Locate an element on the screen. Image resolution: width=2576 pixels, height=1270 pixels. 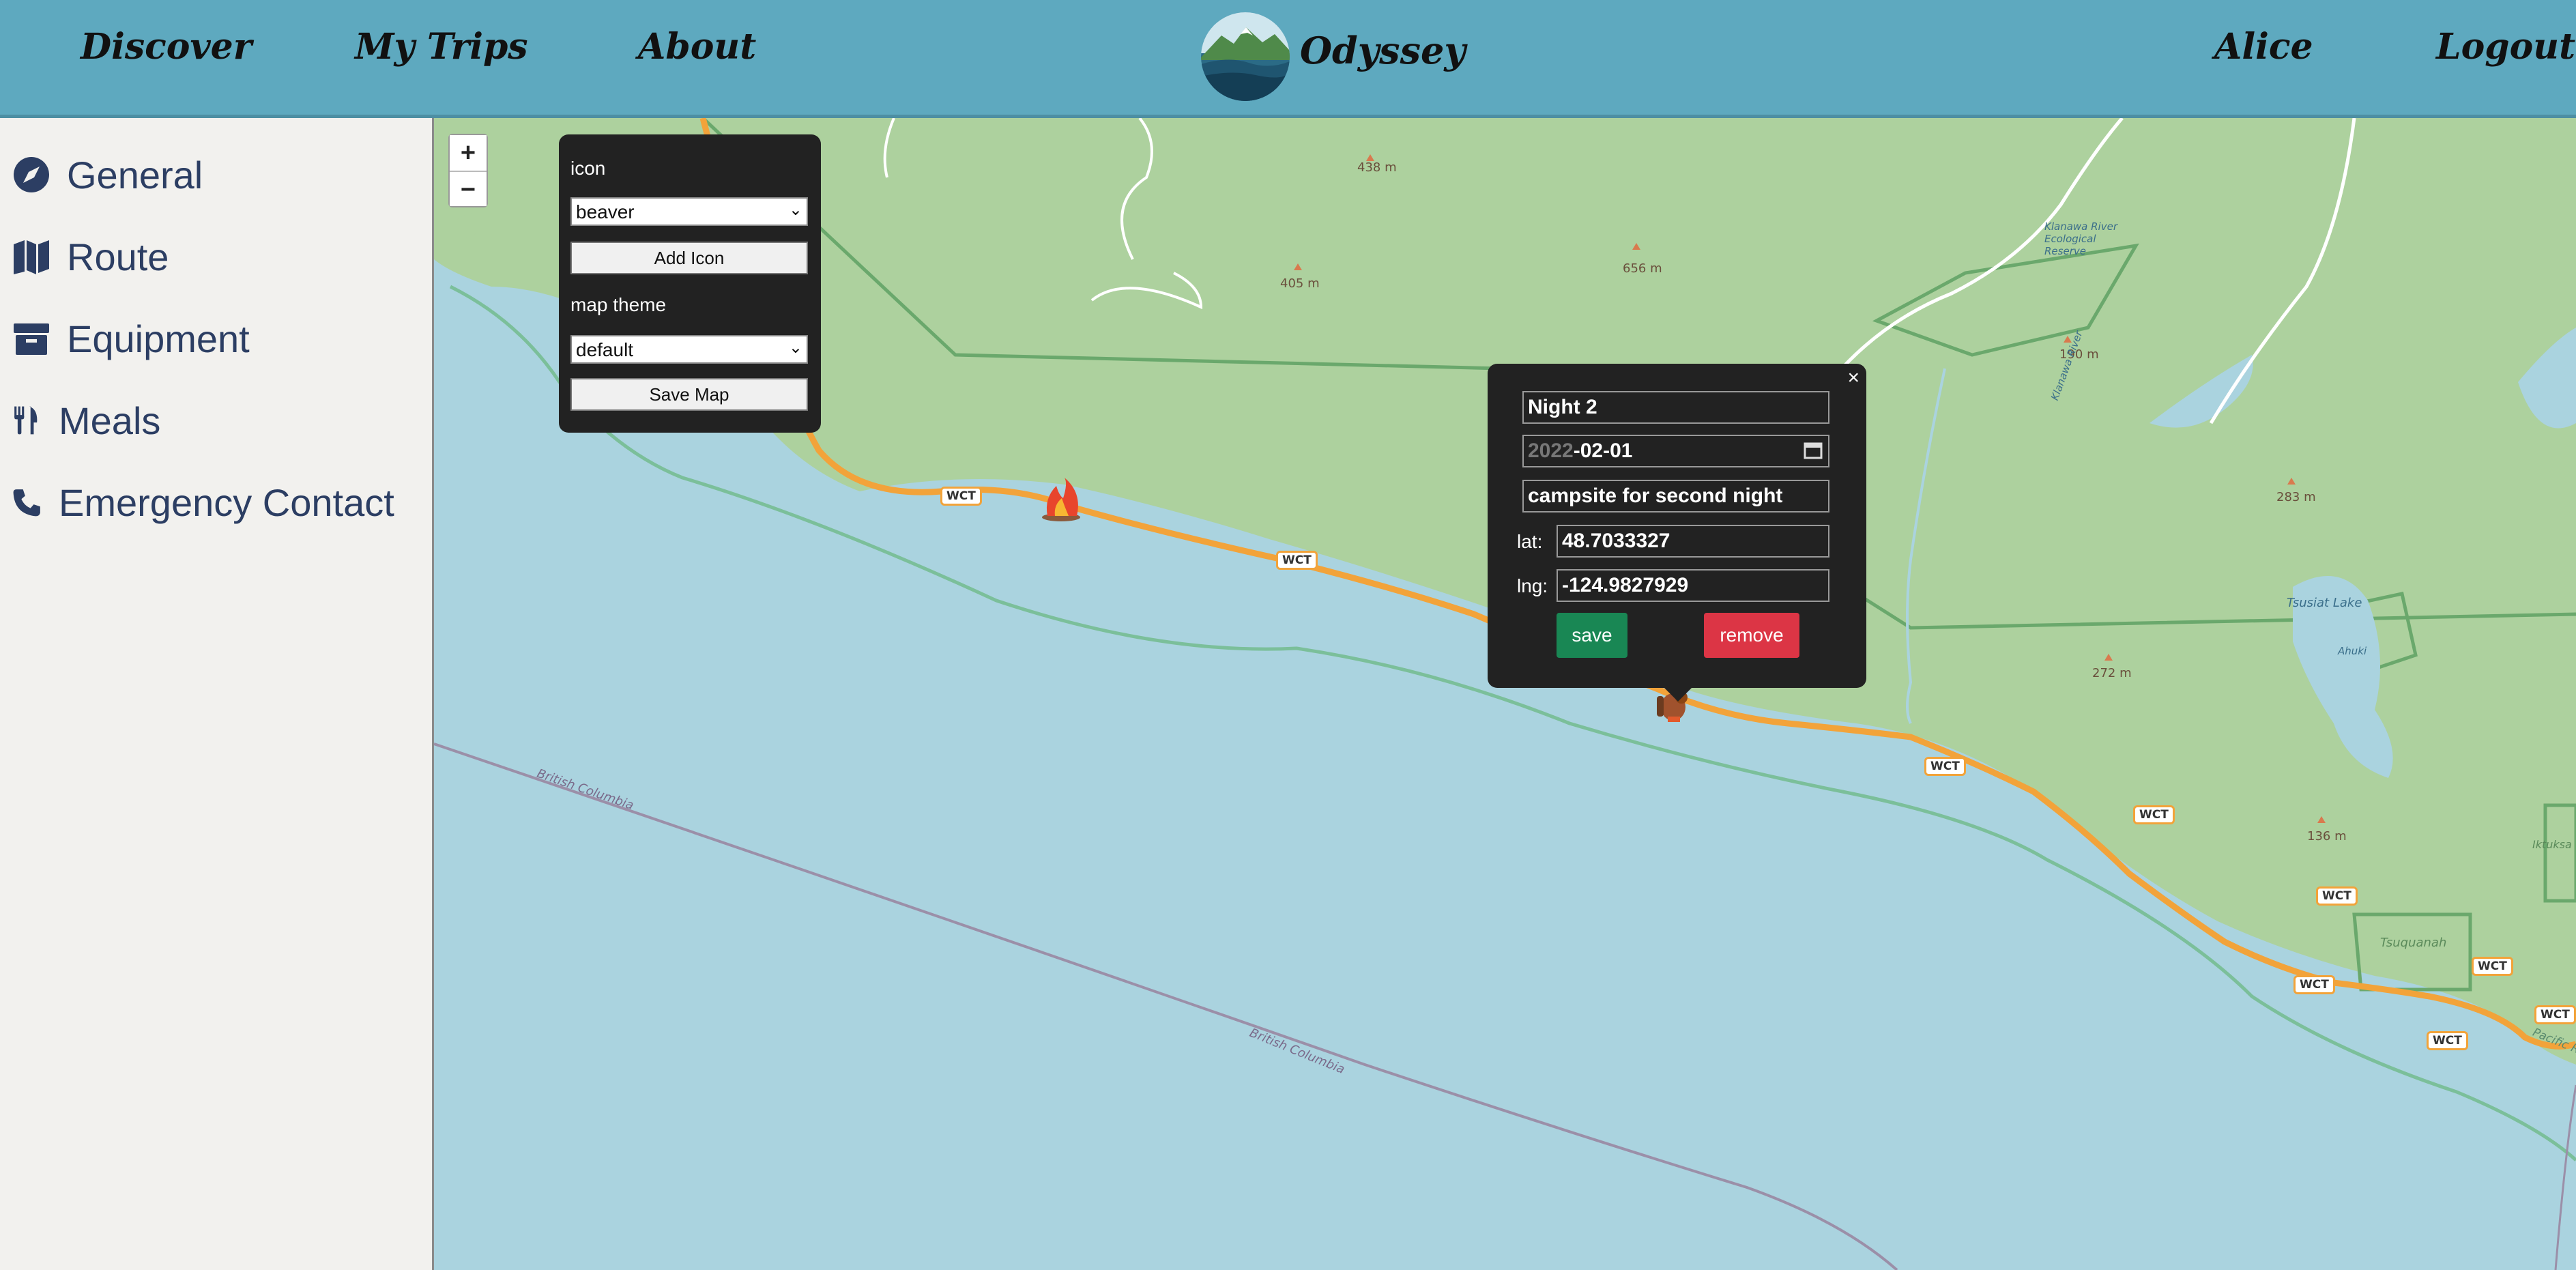
peak-label: 283 m is located at coordinates (2296, 497).